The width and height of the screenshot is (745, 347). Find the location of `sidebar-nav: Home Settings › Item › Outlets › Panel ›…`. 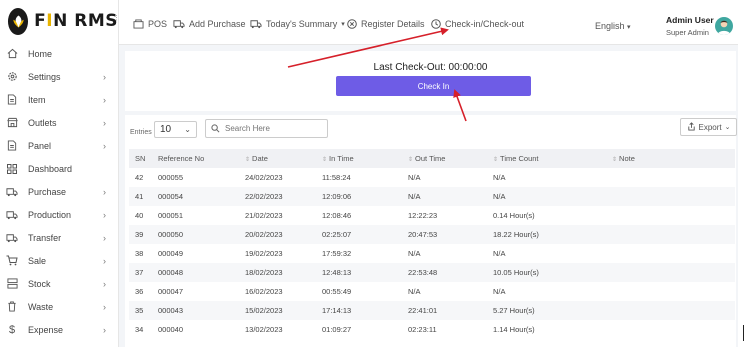

sidebar-nav: Home Settings › Item › Outlets › Panel ›… is located at coordinates (59, 191).